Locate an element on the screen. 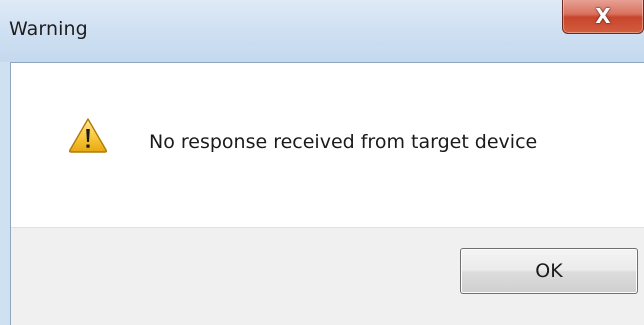 This screenshot has width=644, height=325. close-icon: X is located at coordinates (603, 15).